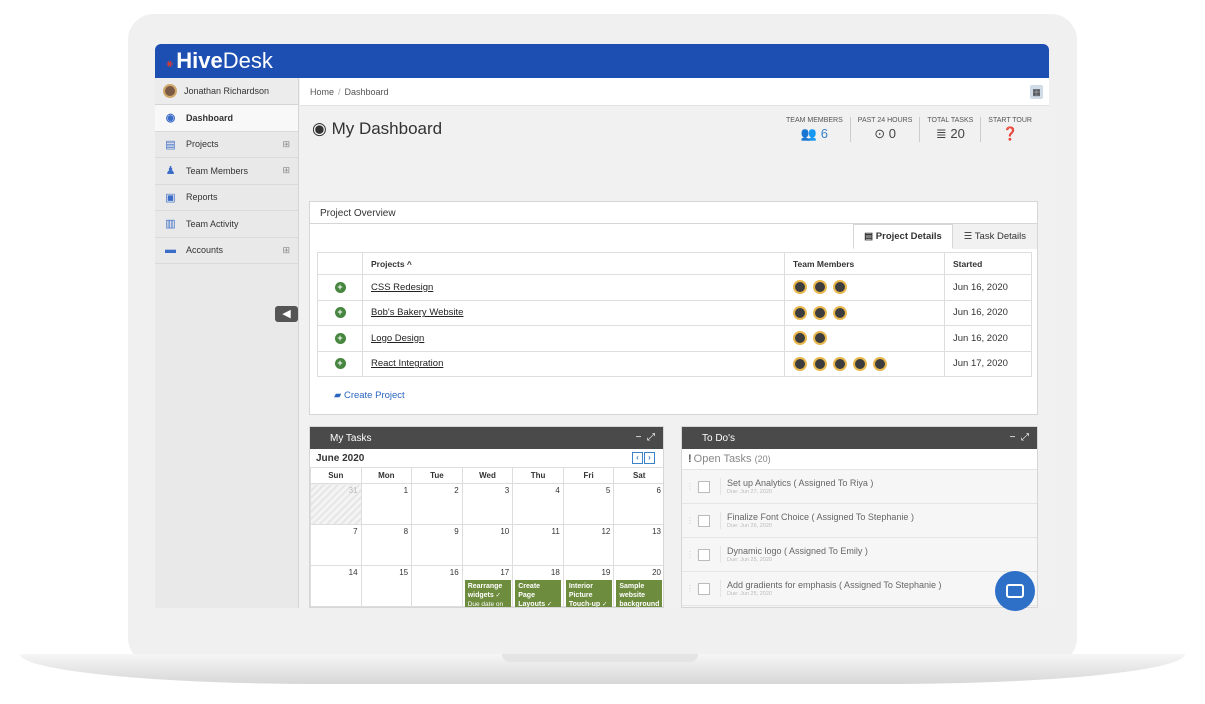  What do you see at coordinates (226, 91) in the screenshot?
I see `user-profile: Jonathan Richardson` at bounding box center [226, 91].